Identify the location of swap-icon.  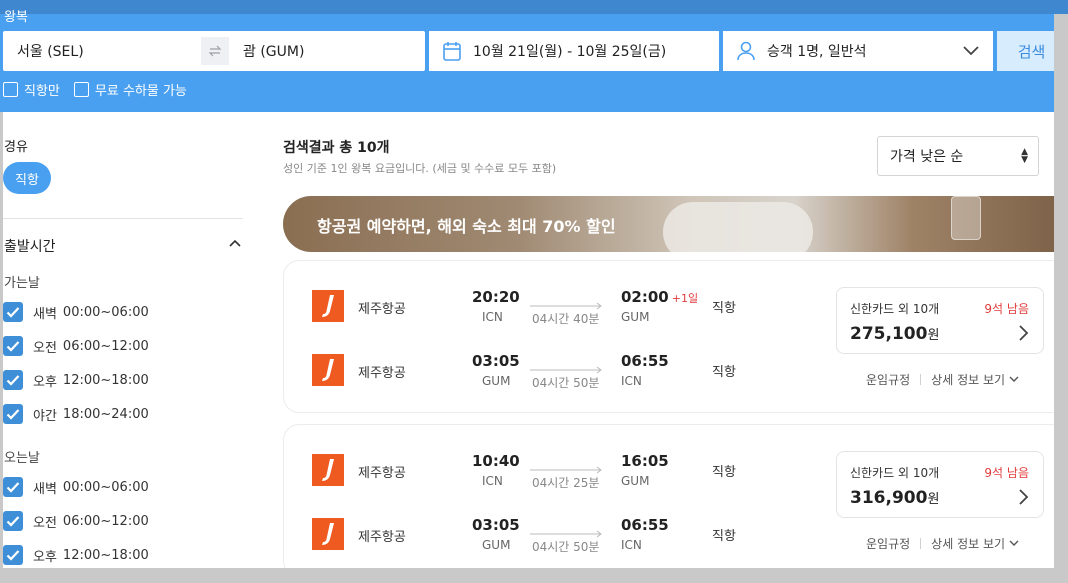
(215, 51).